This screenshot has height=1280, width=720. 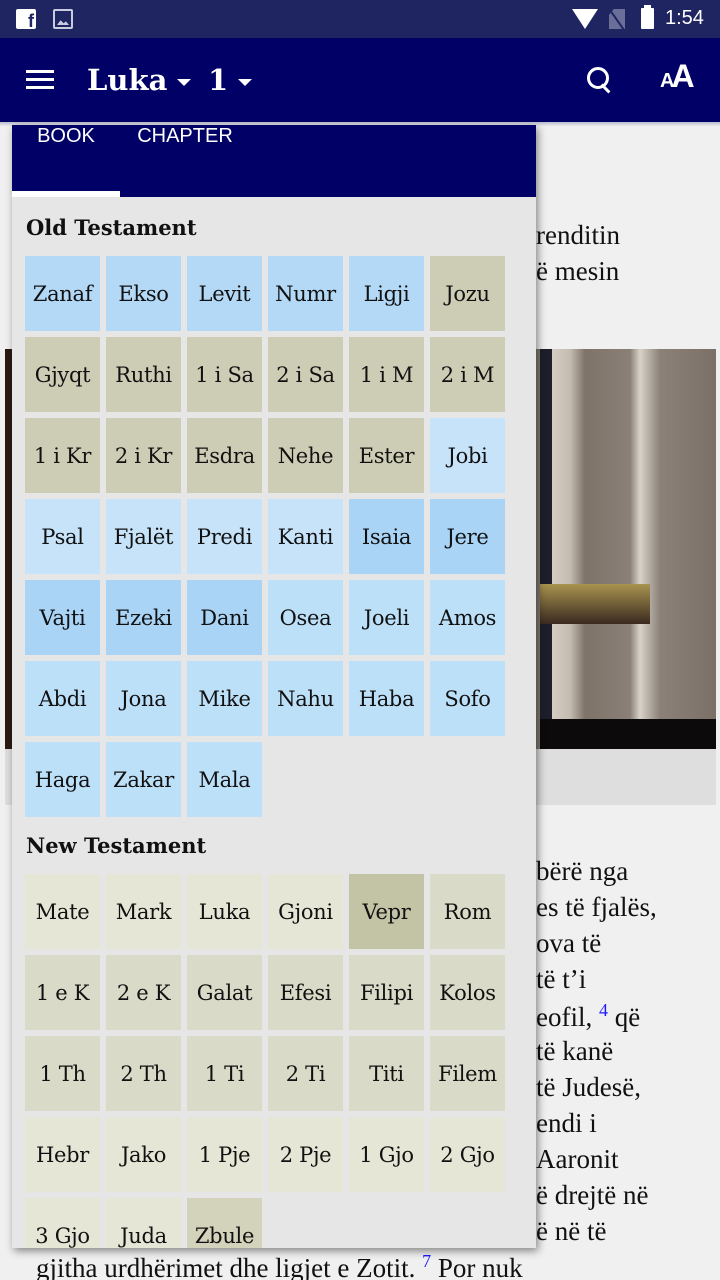 What do you see at coordinates (588, 1087) in the screenshot?
I see `verse-text-line: të Judesë,` at bounding box center [588, 1087].